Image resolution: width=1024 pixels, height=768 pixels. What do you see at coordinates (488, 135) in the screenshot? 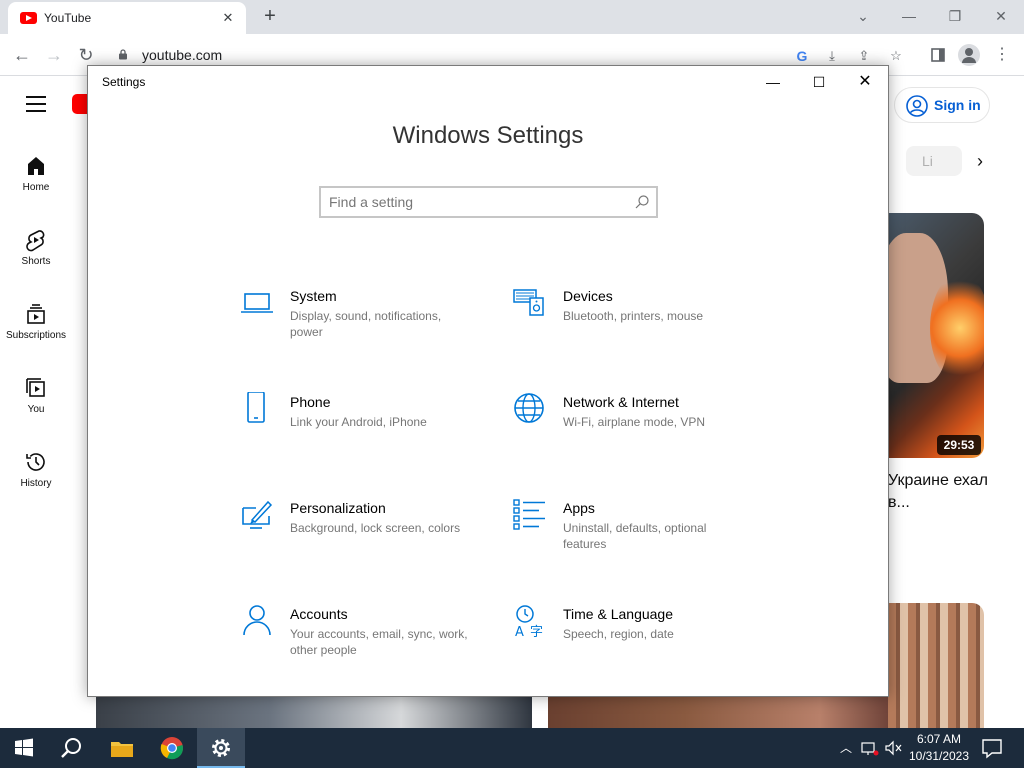
I see `page-title: Windows Settings` at bounding box center [488, 135].